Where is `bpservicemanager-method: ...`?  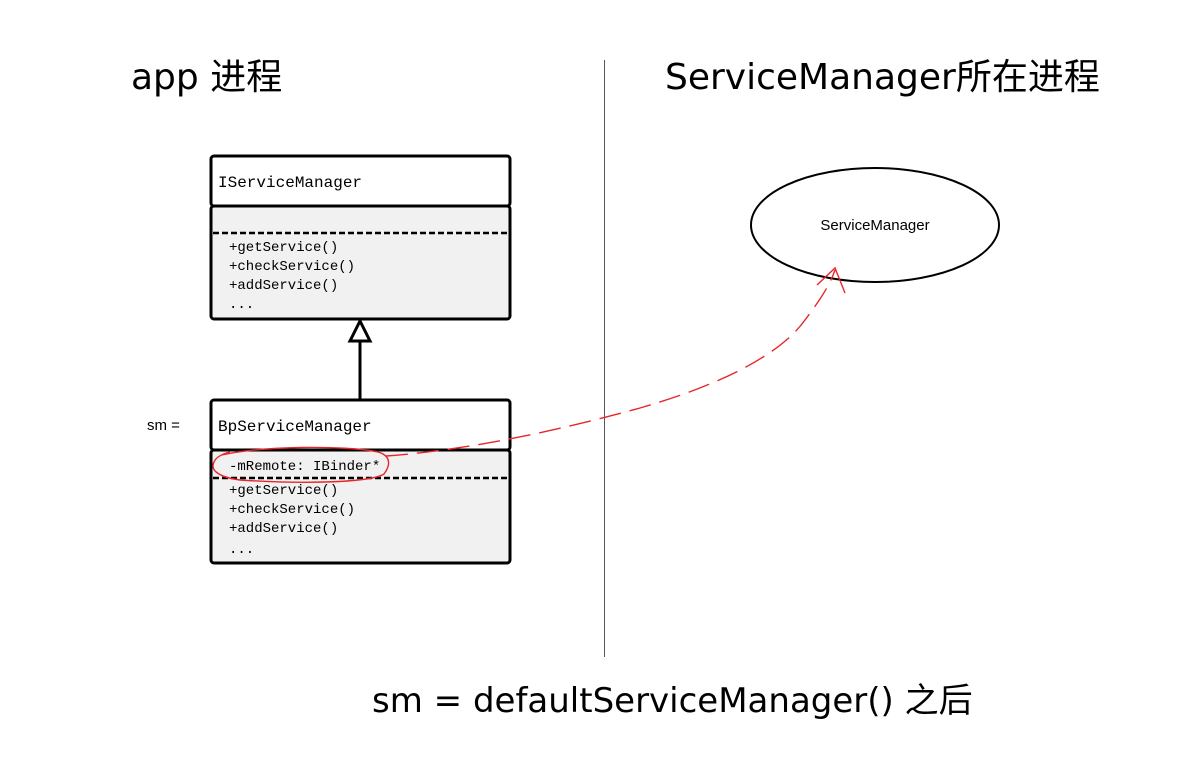 bpservicemanager-method: ... is located at coordinates (241, 550).